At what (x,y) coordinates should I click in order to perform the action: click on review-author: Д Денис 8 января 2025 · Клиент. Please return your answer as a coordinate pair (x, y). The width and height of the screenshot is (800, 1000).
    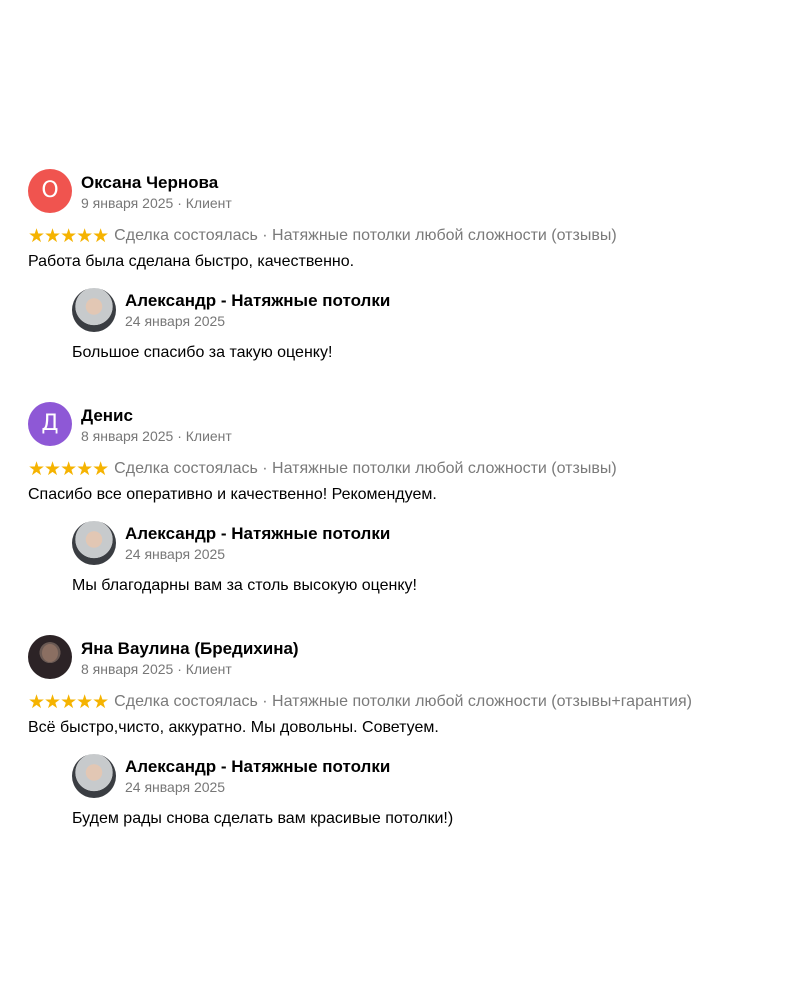
    Looking at the image, I should click on (408, 425).